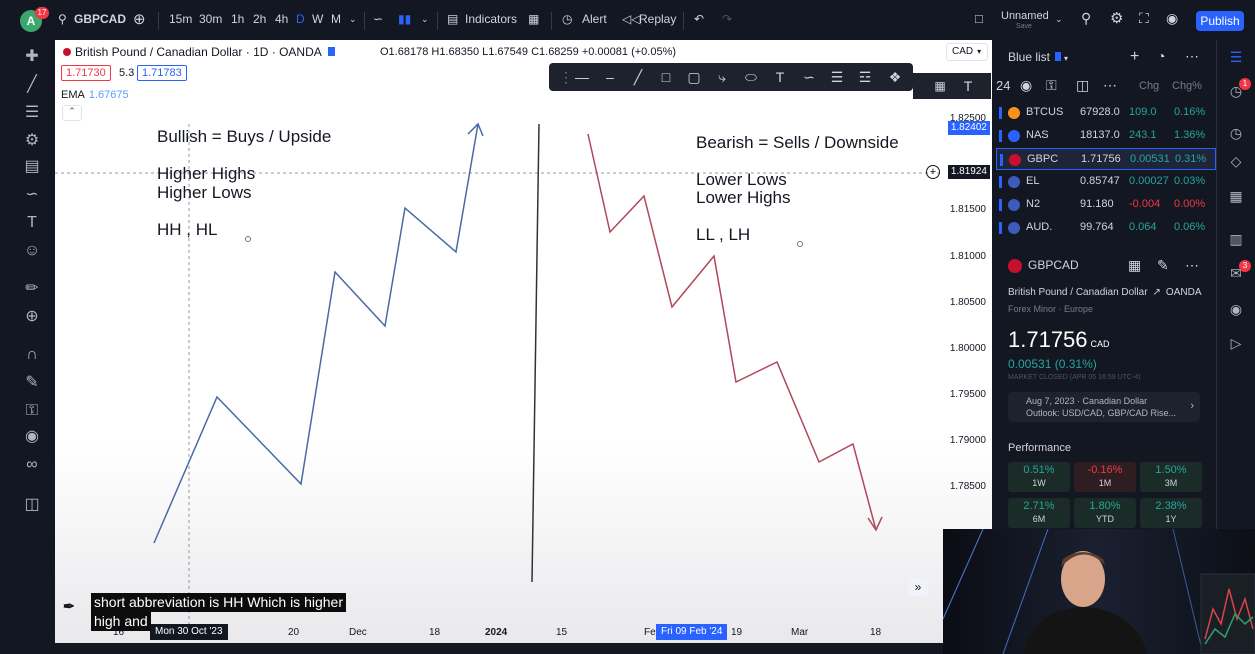 The width and height of the screenshot is (1255, 654). What do you see at coordinates (32, 113) in the screenshot?
I see `fib-lines-icon: ☰` at bounding box center [32, 113].